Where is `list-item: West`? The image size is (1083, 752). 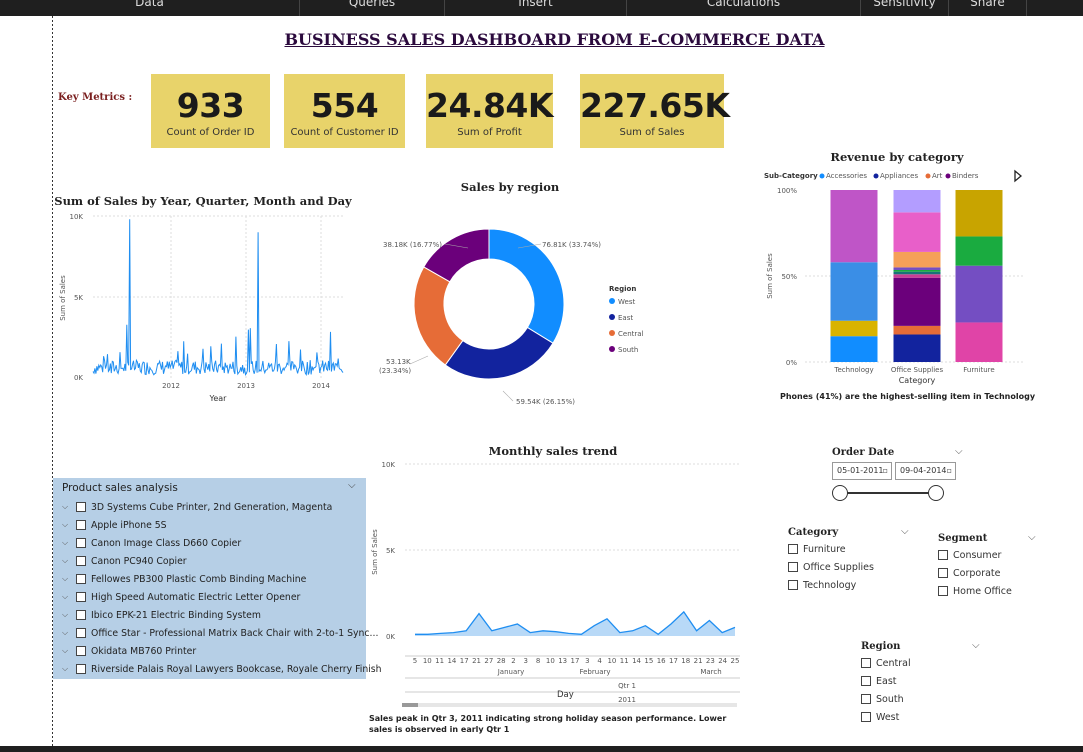 list-item: West is located at coordinates (886, 717).